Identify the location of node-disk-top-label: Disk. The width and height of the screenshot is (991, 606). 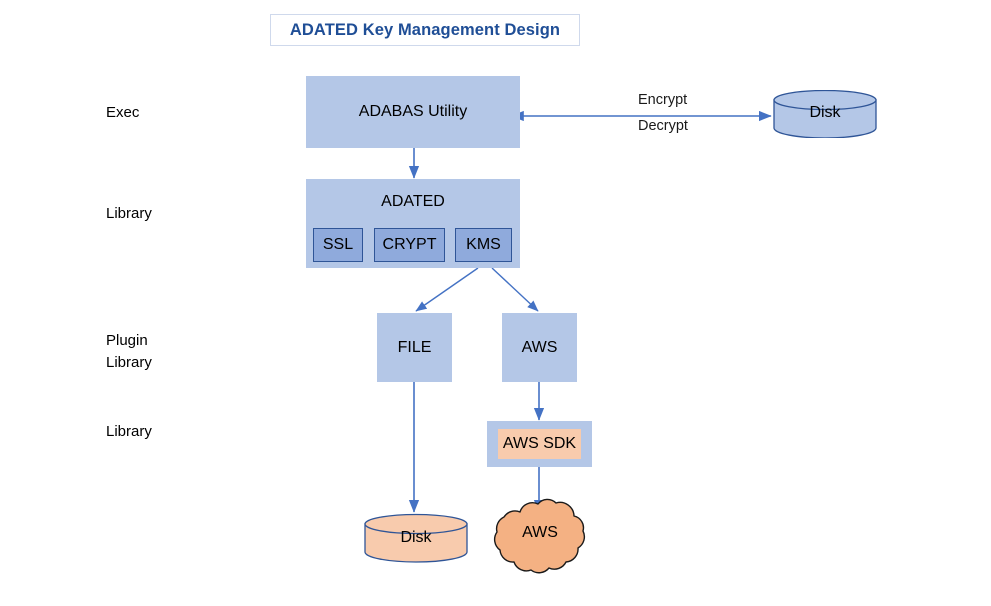
(825, 112).